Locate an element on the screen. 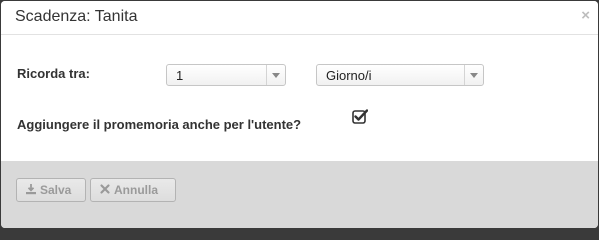  amount-select-value: 1 is located at coordinates (180, 75).